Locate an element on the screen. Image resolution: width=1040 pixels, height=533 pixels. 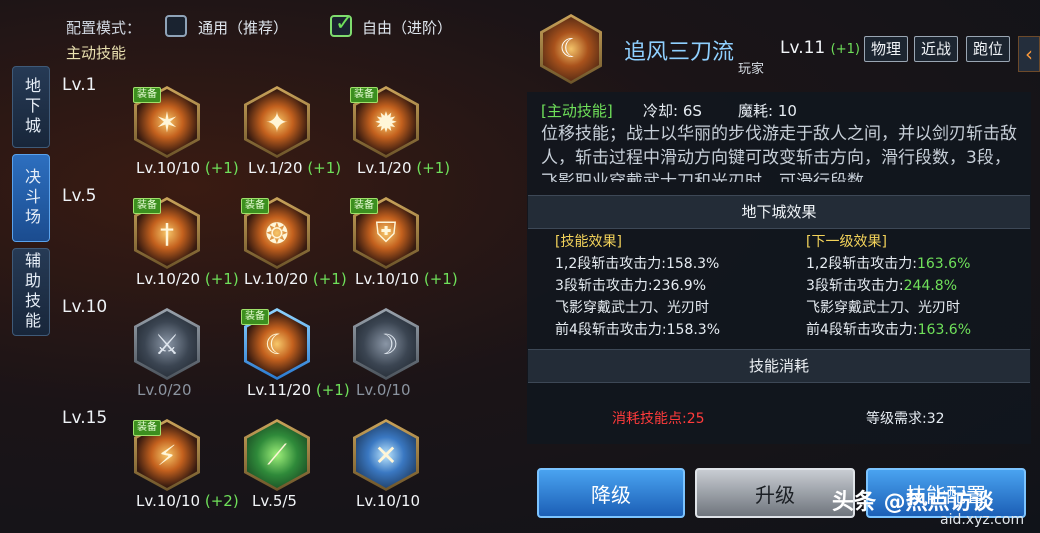
watermark-sub: aid.xyz.com is located at coordinates (982, 520).